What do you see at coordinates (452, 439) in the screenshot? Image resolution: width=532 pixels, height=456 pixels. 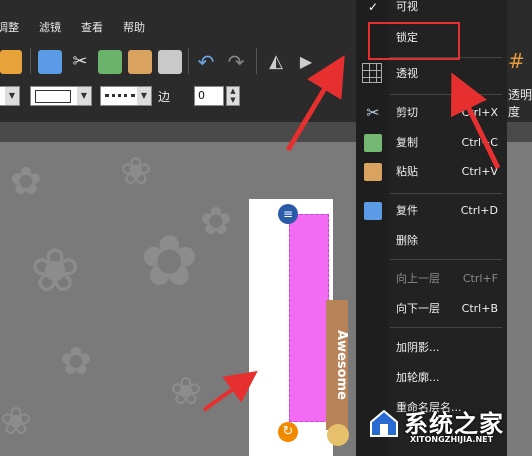 I see `watermark-url: XITONGZHIJIA.NET` at bounding box center [452, 439].